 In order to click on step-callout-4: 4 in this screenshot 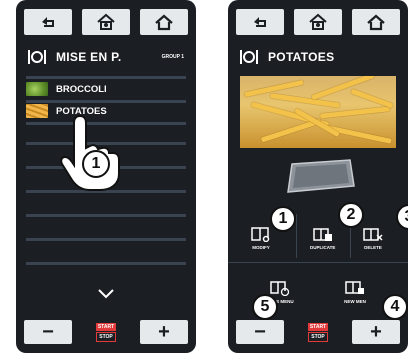, I will do `click(395, 307)`.